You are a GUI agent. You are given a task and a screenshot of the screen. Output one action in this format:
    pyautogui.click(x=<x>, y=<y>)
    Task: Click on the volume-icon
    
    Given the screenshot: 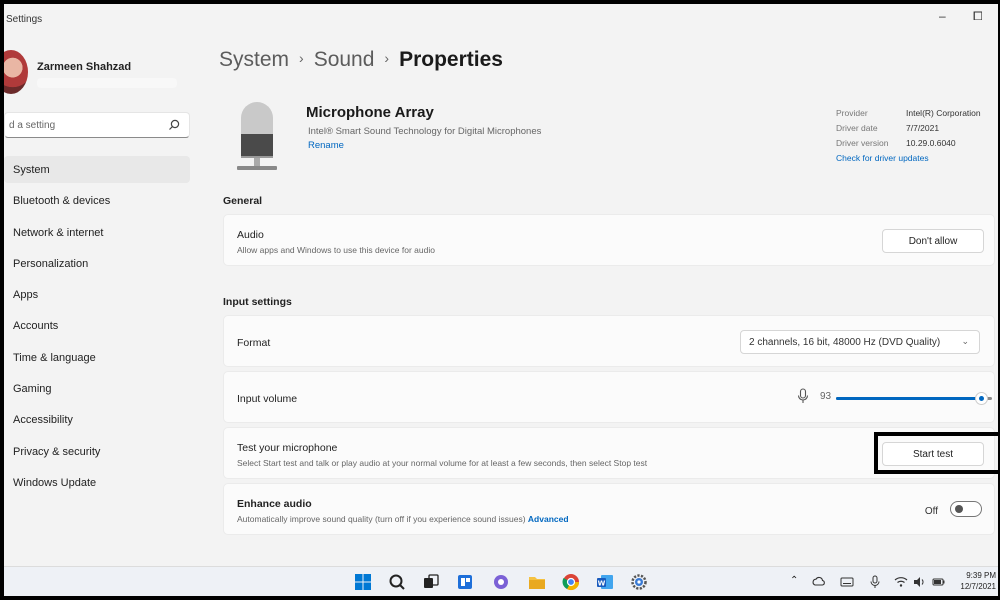 What is the action you would take?
    pyautogui.click(x=919, y=582)
    